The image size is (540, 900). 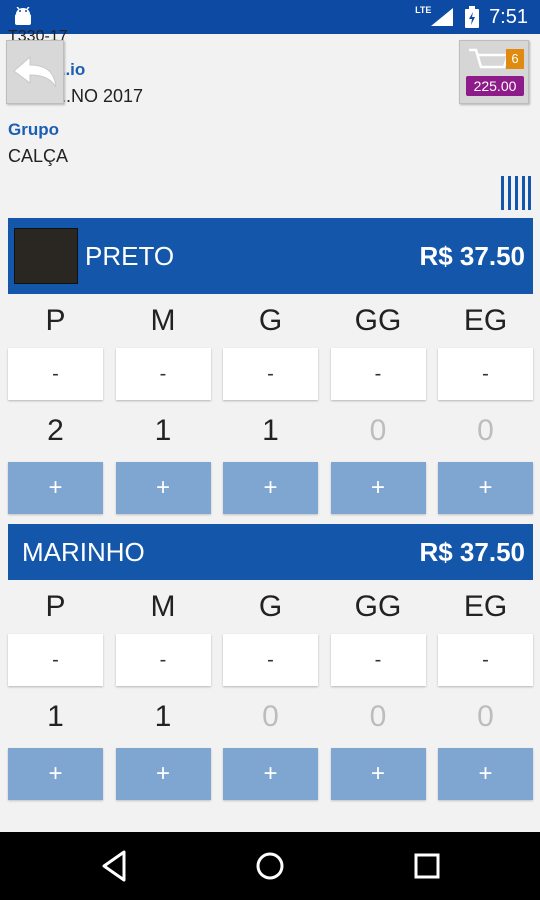 What do you see at coordinates (435, 16) in the screenshot?
I see `signal-icon: LTE` at bounding box center [435, 16].